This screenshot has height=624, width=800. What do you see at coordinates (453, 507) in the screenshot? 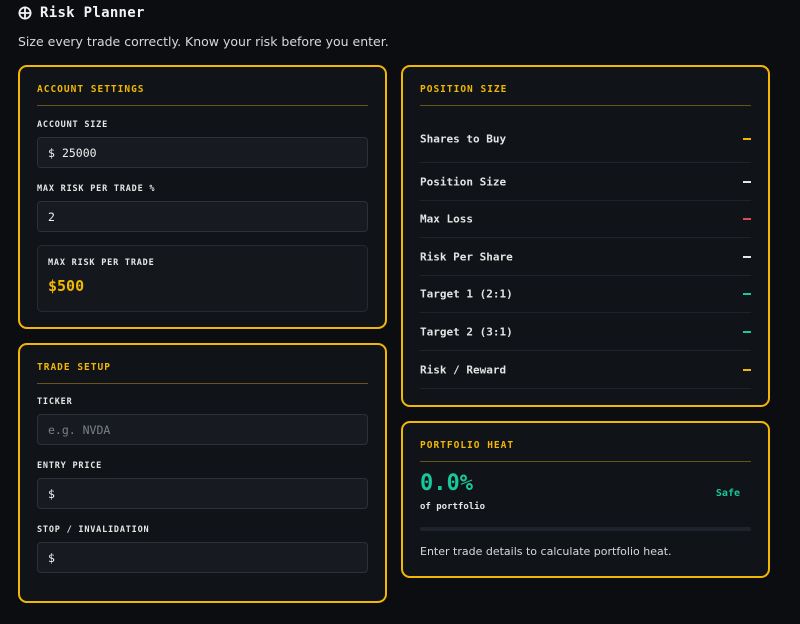
I see `portfolio-heat-subtitle: of portfolio` at bounding box center [453, 507].